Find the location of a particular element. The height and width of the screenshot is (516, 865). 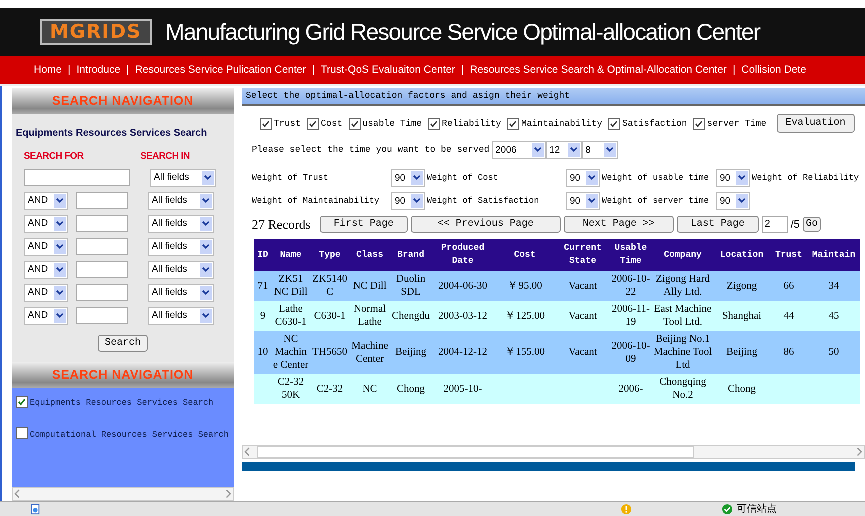

factor-checkbox: Cost is located at coordinates (325, 124).